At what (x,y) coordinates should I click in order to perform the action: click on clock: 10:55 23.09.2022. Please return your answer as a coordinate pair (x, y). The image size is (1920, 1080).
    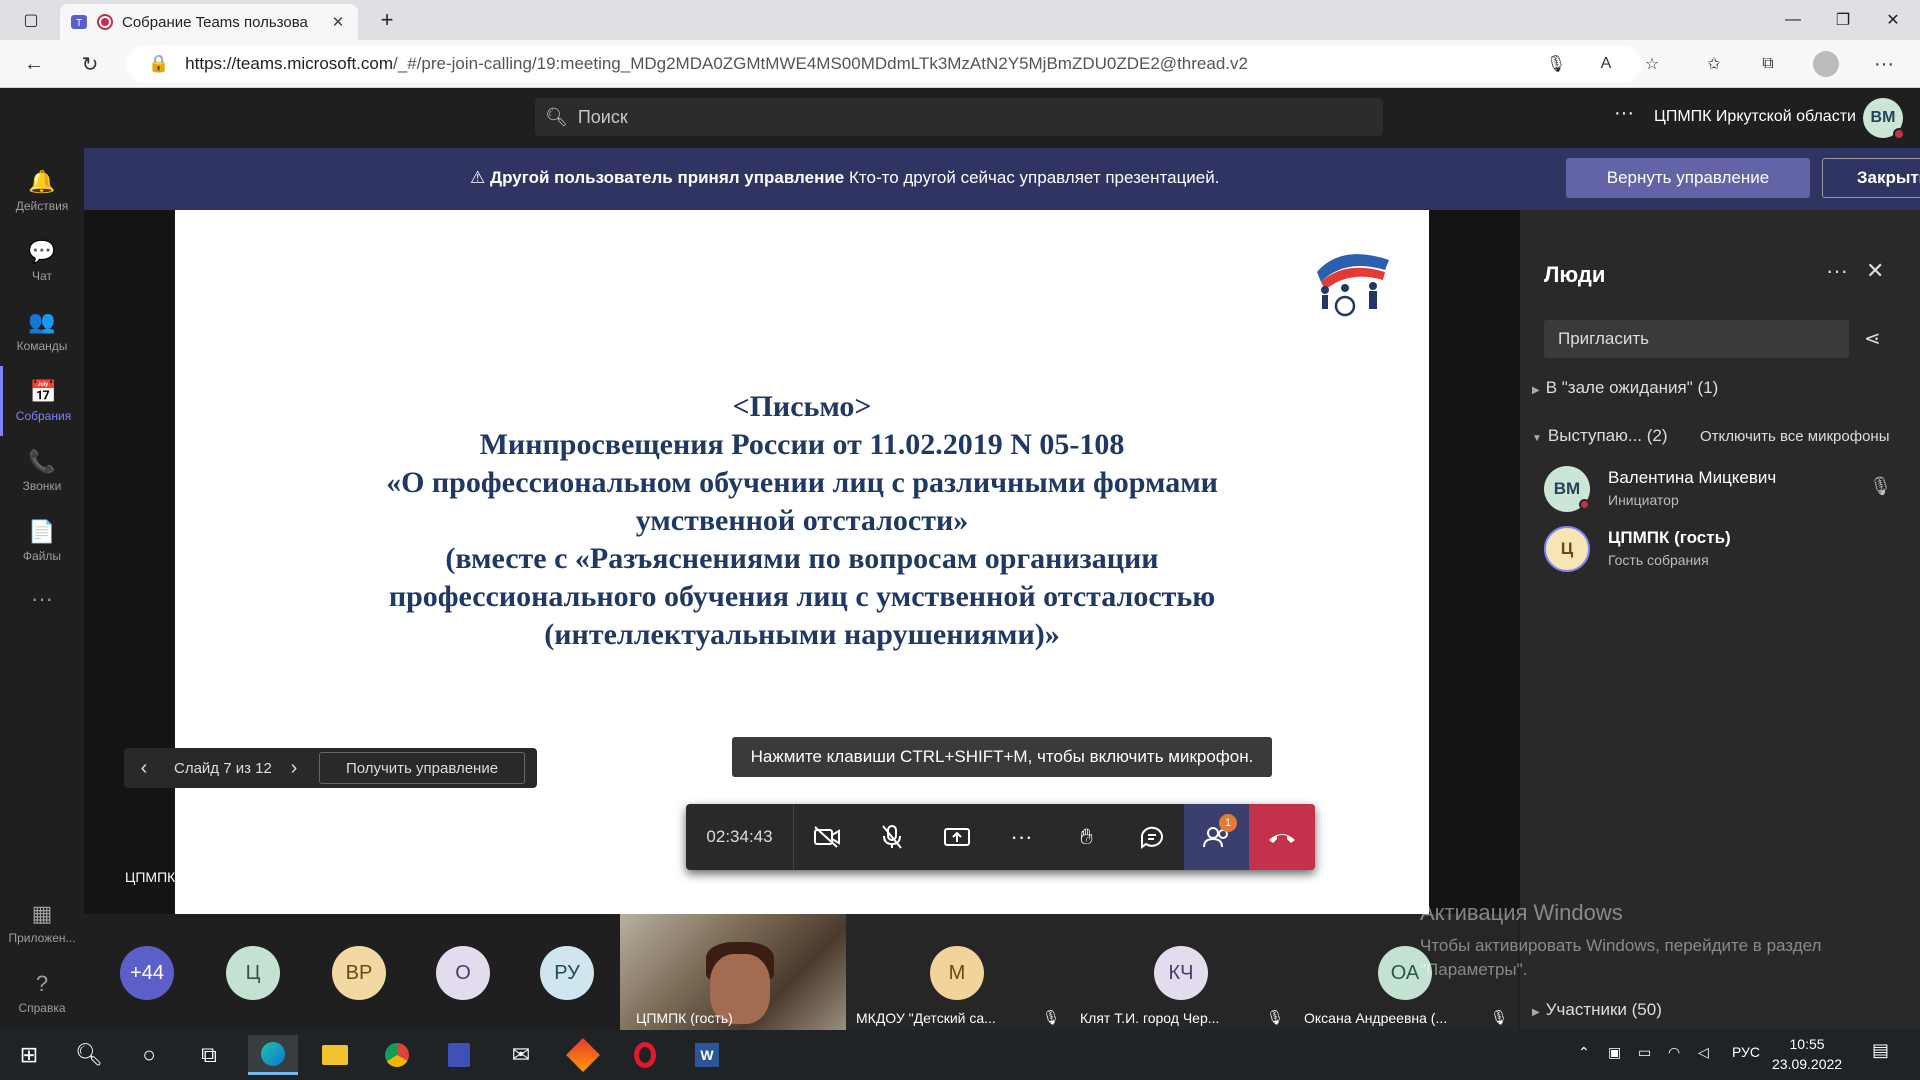
    Looking at the image, I should click on (1807, 1054).